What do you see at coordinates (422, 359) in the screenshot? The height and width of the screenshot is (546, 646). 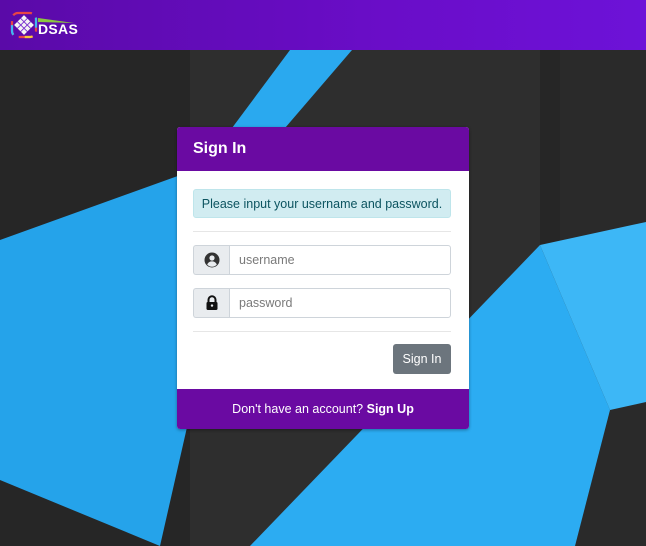 I see `signin-button: Sign In` at bounding box center [422, 359].